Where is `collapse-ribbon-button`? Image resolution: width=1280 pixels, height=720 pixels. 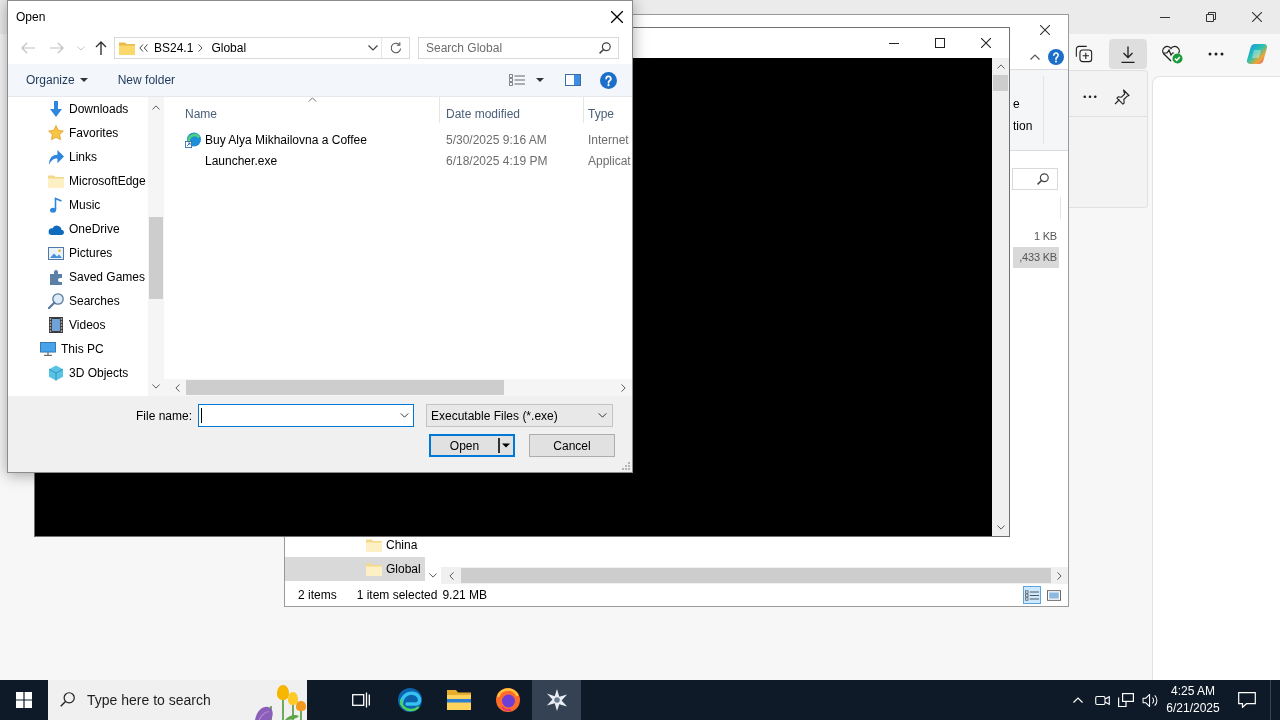 collapse-ribbon-button is located at coordinates (1035, 57).